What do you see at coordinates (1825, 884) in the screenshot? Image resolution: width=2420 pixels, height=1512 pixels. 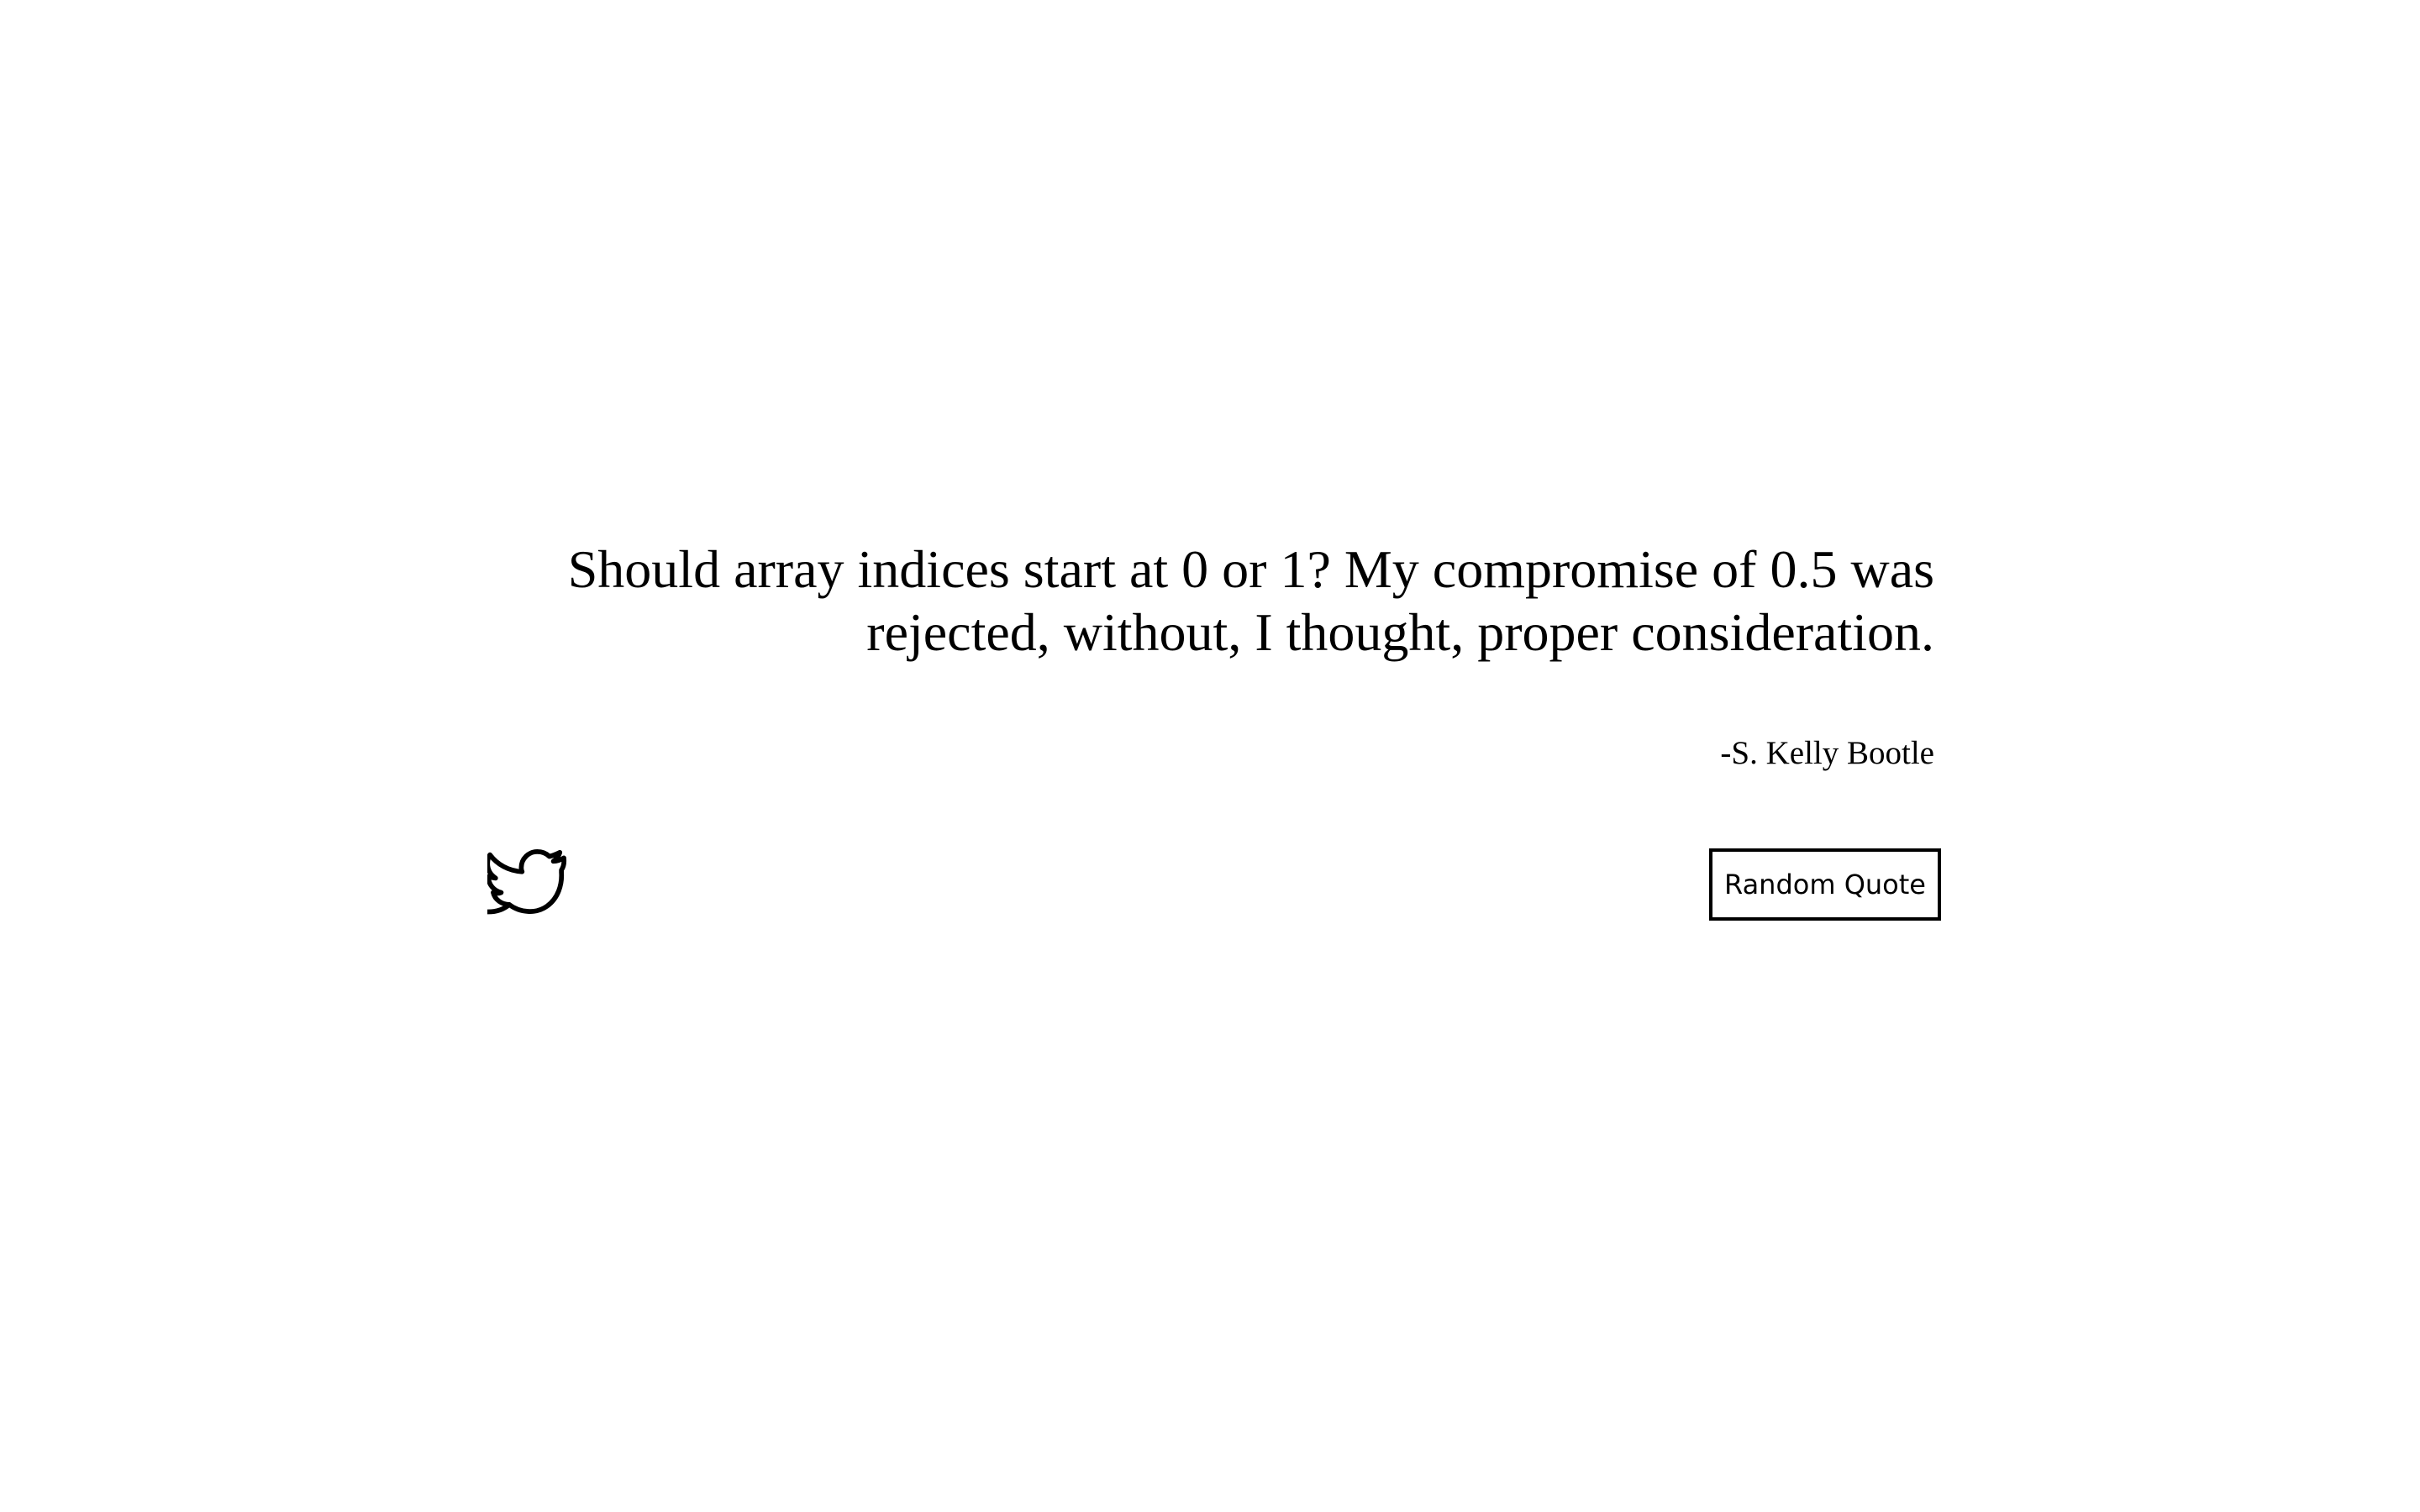 I see `random-quote-button: Random Quote` at bounding box center [1825, 884].